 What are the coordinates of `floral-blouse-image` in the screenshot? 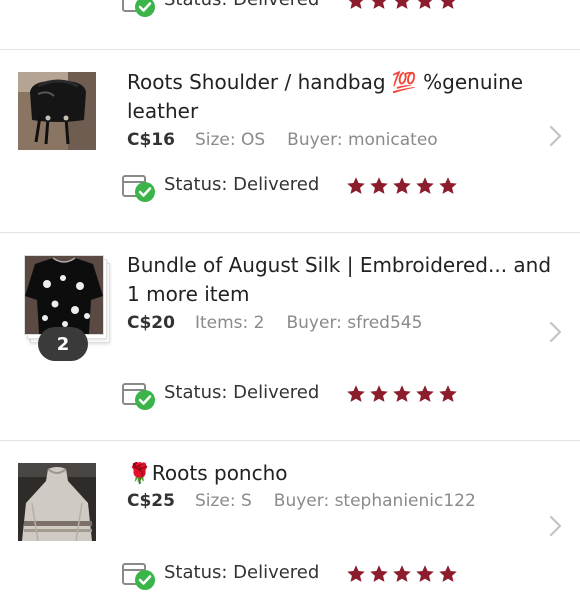 It's located at (64, 295).